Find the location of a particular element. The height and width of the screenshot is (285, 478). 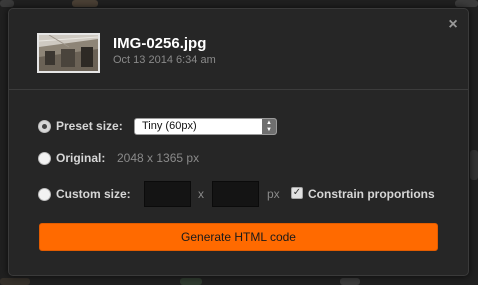

file-date: Oct 13 2014 6:34 am is located at coordinates (164, 60).